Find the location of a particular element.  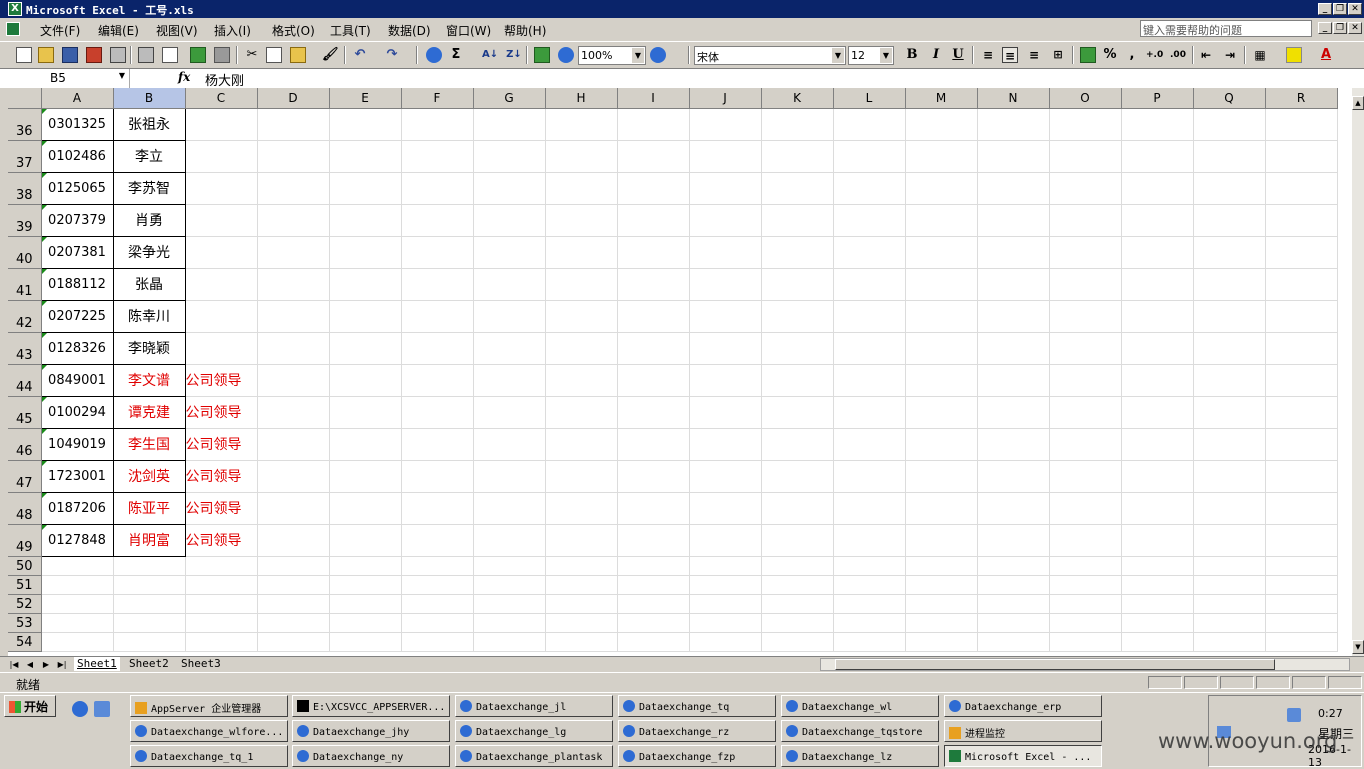

restore-button: ❐ is located at coordinates (1340, 9).